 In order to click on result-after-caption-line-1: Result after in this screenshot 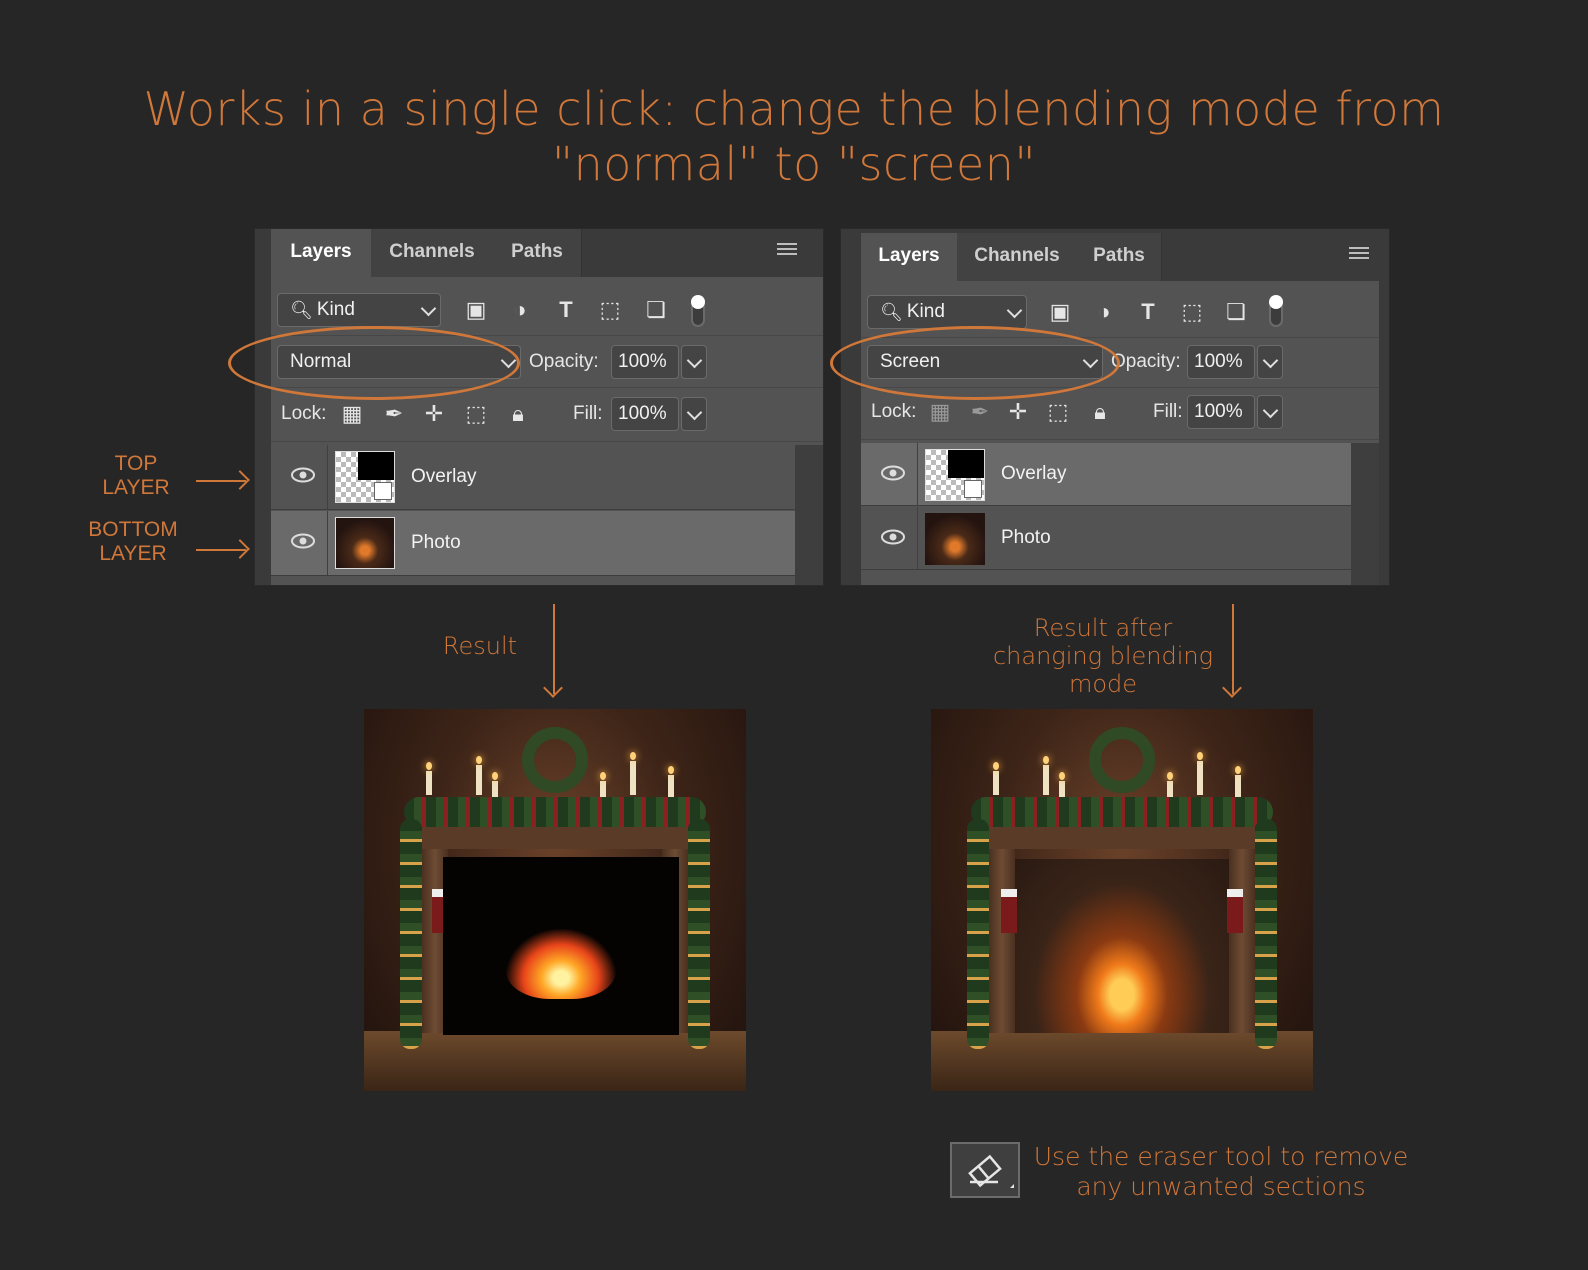, I will do `click(1103, 628)`.